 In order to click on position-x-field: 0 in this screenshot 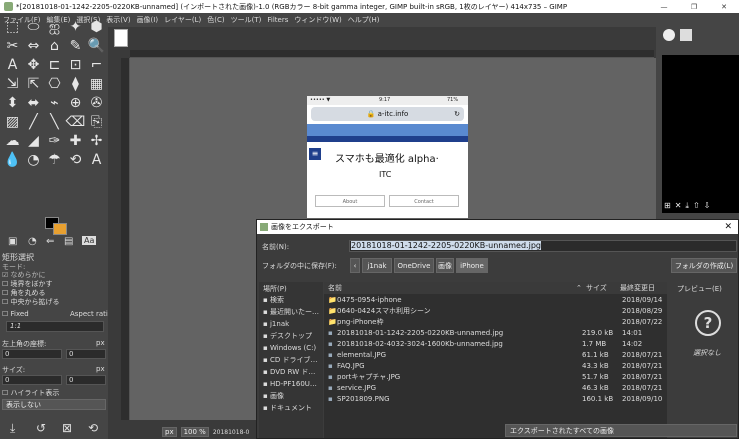, I will do `click(32, 354)`.